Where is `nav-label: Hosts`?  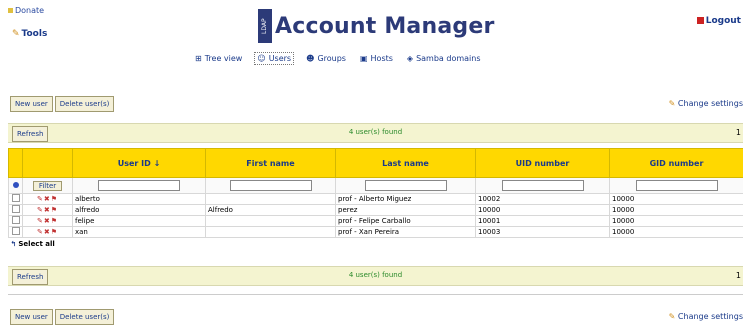
nav-label: Hosts is located at coordinates (381, 58).